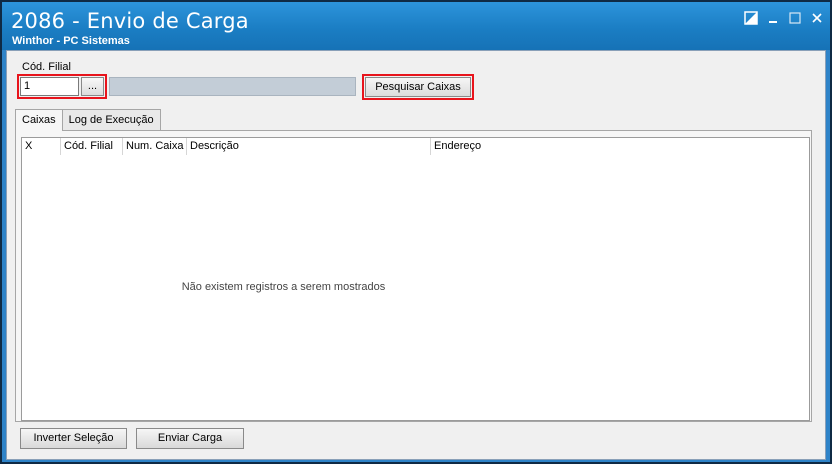 Image resolution: width=832 pixels, height=464 pixels. What do you see at coordinates (130, 21) in the screenshot?
I see `window-title: 2086 - Envio de Carga` at bounding box center [130, 21].